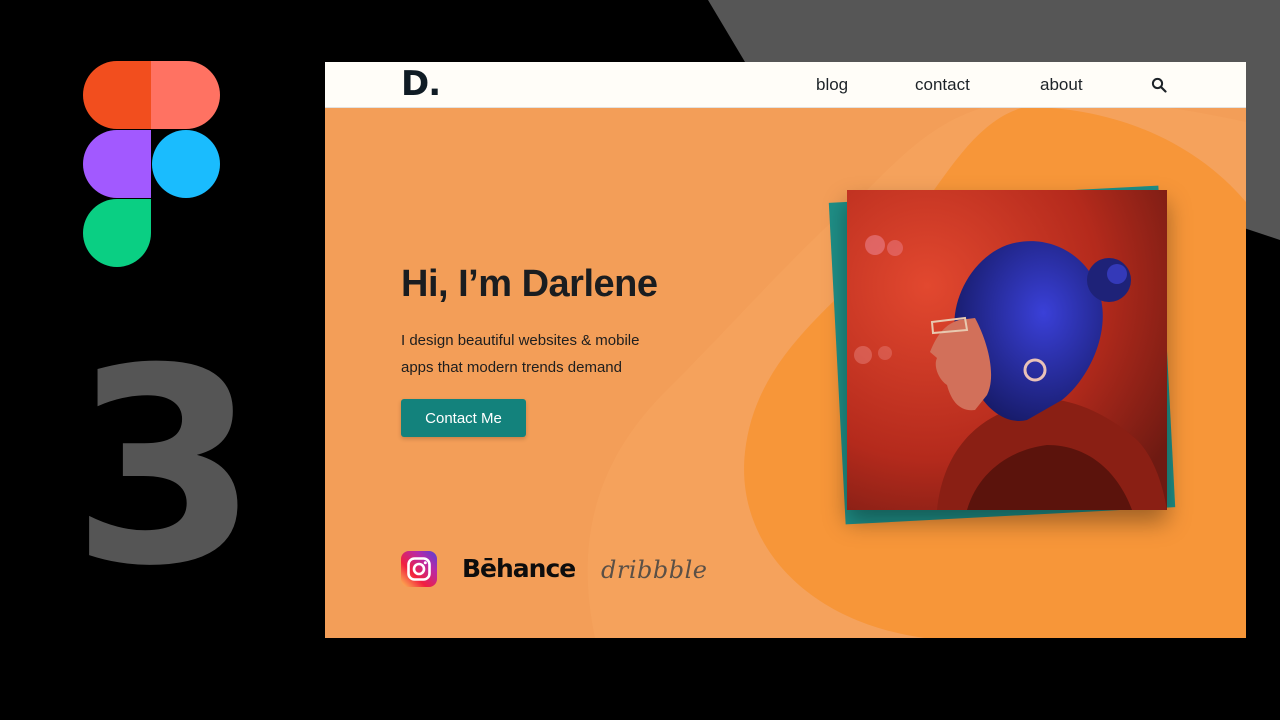 This screenshot has height=720, width=1280. Describe the element at coordinates (529, 284) in the screenshot. I see `hero-title: Hi, I’m Darlene` at that location.